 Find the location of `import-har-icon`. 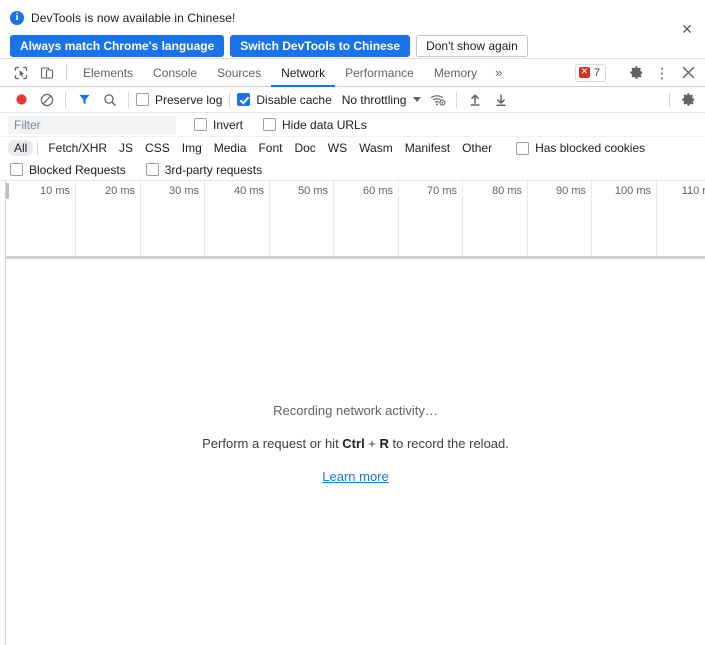

import-har-icon is located at coordinates (475, 100).